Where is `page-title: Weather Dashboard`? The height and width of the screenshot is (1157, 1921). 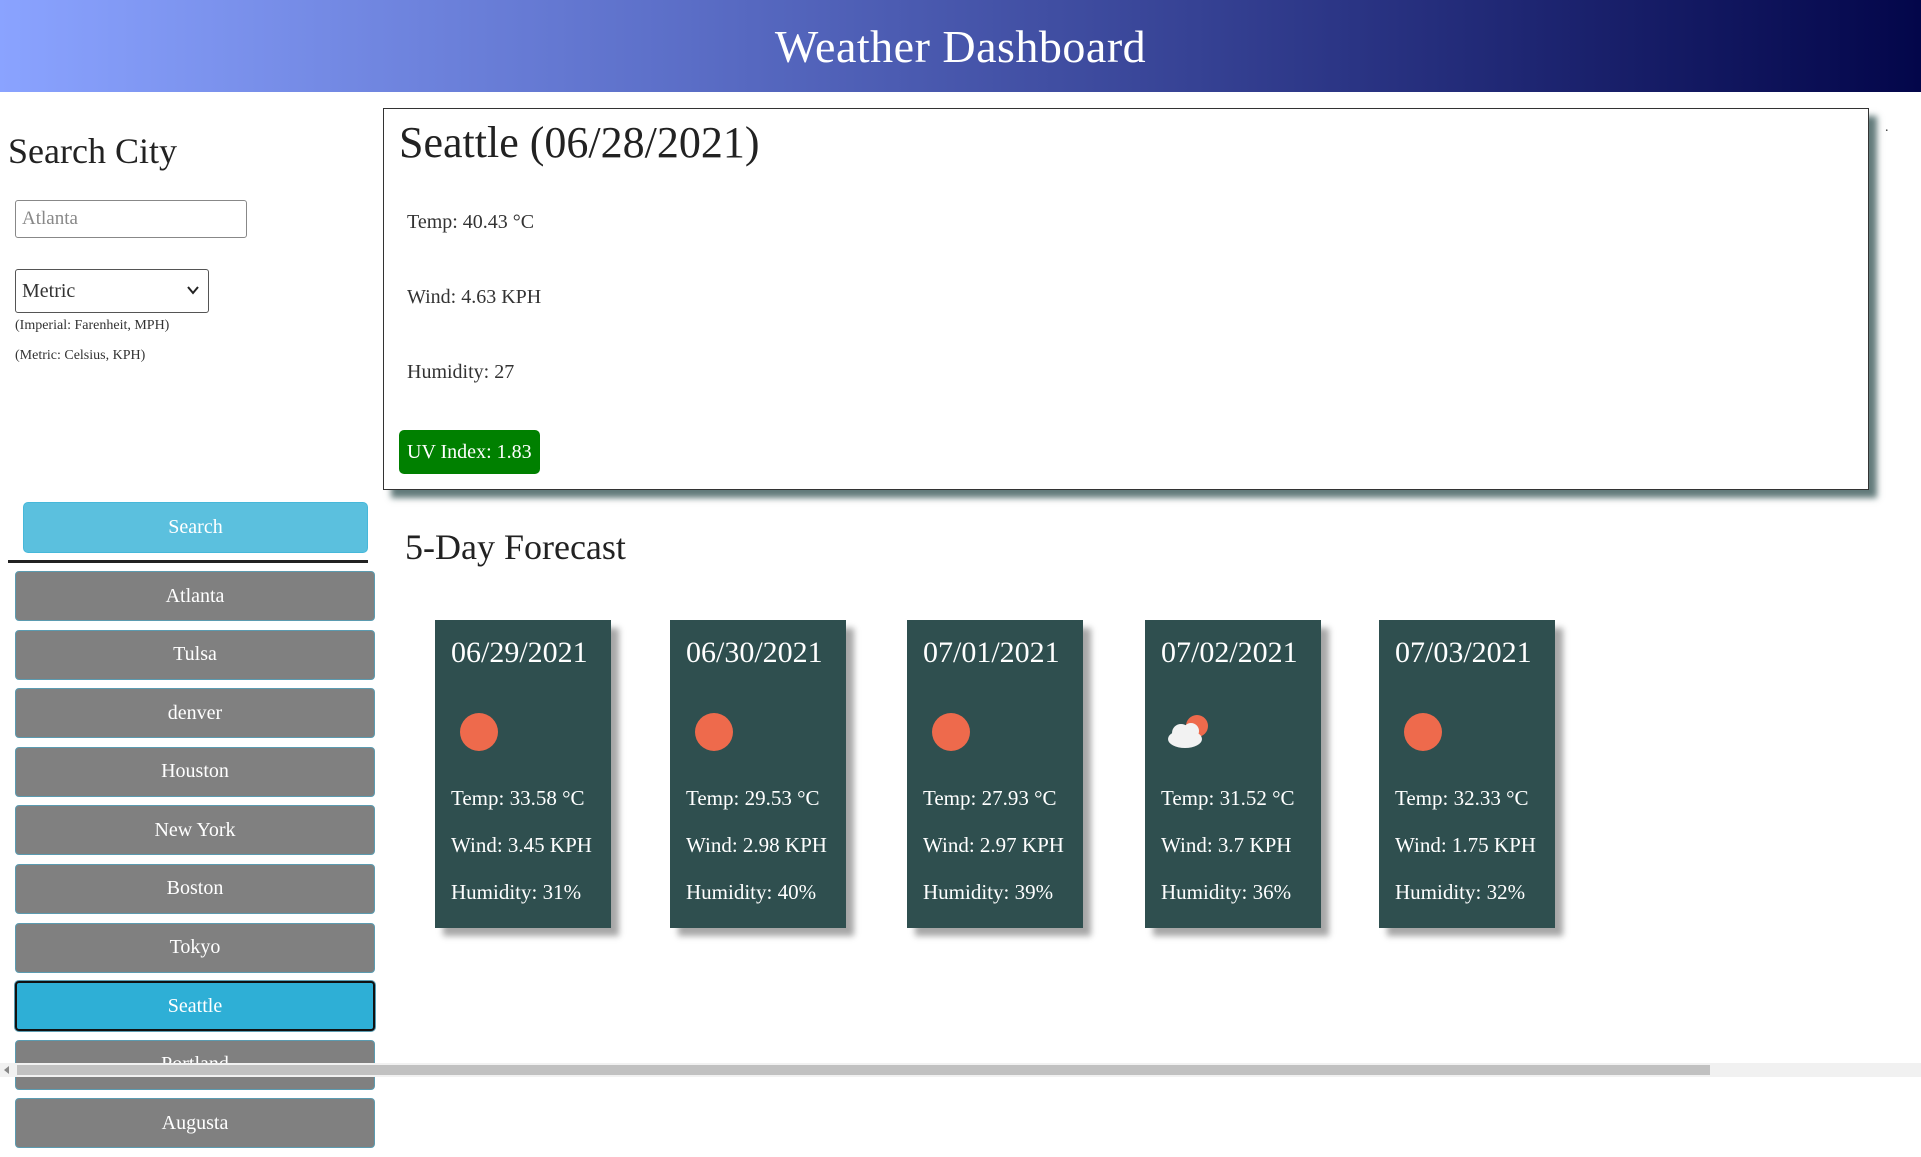
page-title: Weather Dashboard is located at coordinates (960, 46).